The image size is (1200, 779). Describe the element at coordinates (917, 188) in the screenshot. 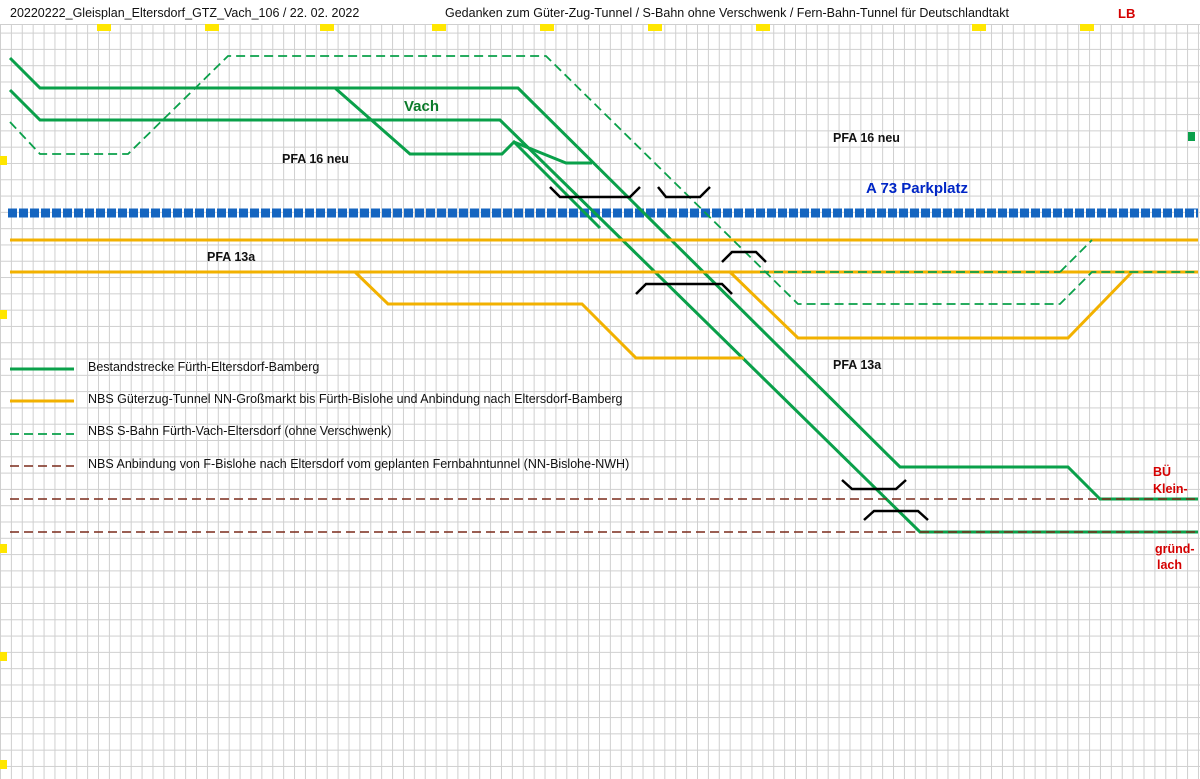

I see `a73-parking-label: A 73 Parkplatz` at that location.